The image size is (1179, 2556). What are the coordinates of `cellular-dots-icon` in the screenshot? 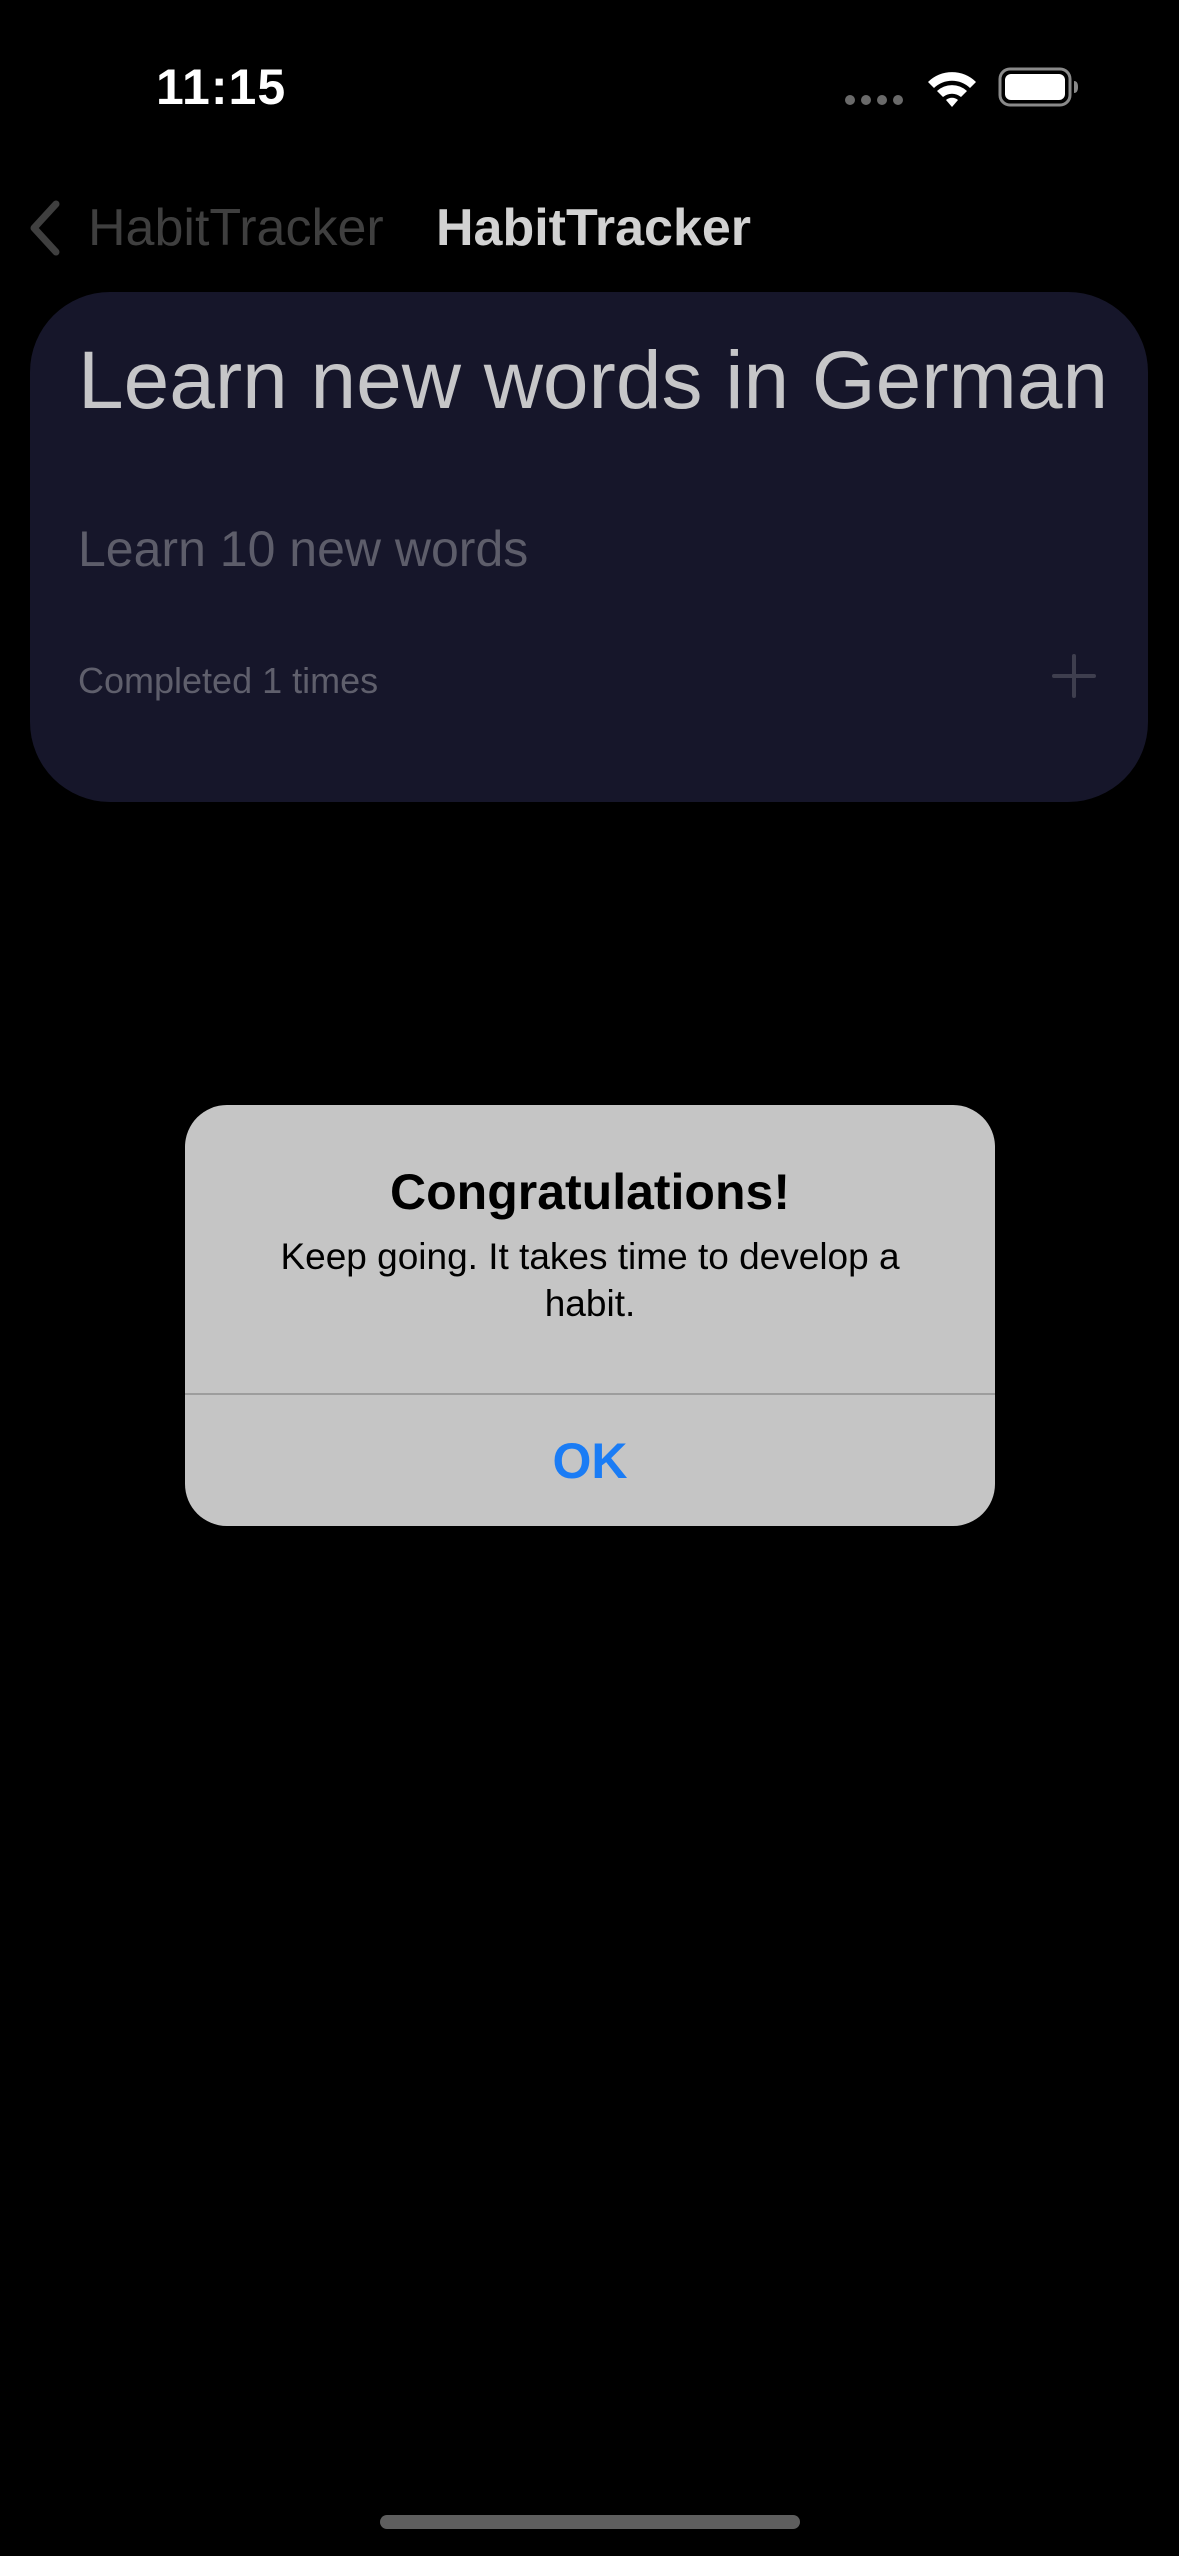 It's located at (875, 100).